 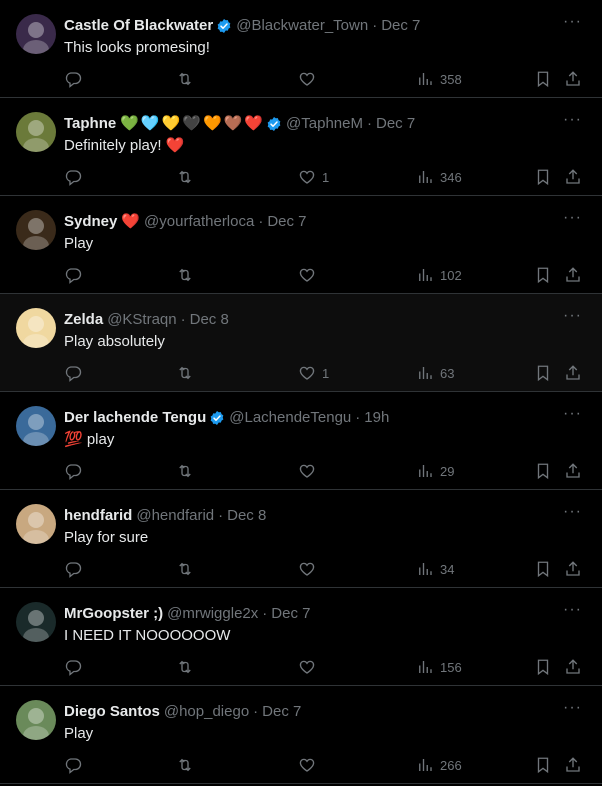 What do you see at coordinates (90, 124) in the screenshot?
I see `display-name: Taphne` at bounding box center [90, 124].